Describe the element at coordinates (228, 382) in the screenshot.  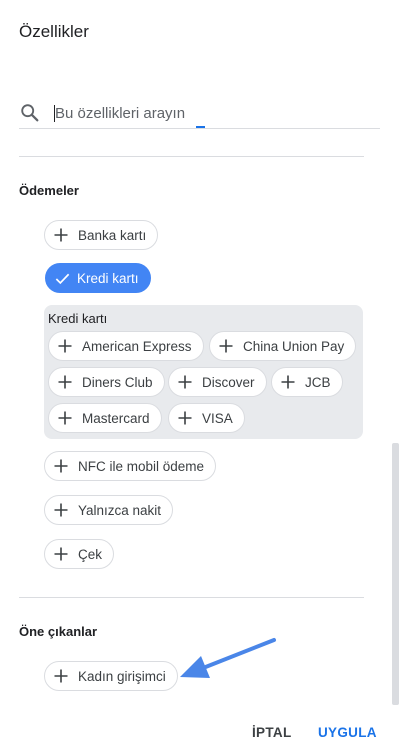
I see `chip-label: Discover` at that location.